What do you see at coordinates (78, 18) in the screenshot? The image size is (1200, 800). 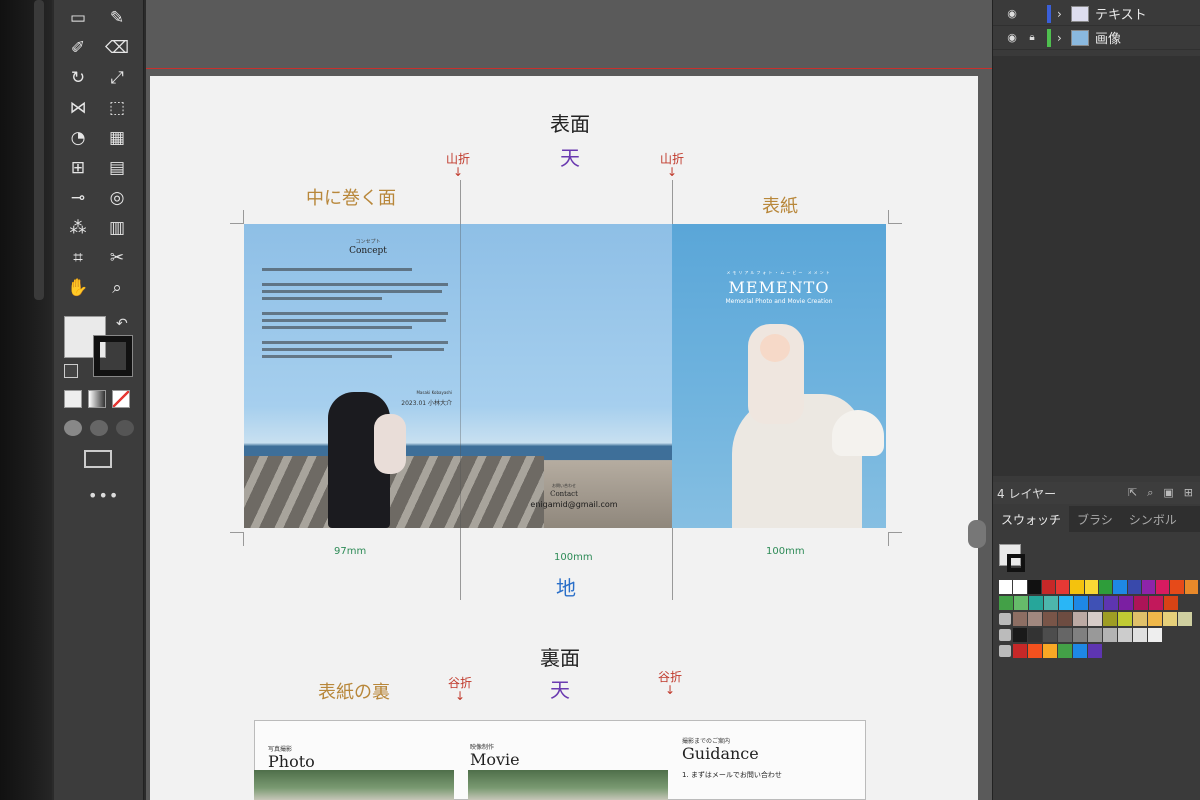 I see `rectangle-tool-icon: ▭` at bounding box center [78, 18].